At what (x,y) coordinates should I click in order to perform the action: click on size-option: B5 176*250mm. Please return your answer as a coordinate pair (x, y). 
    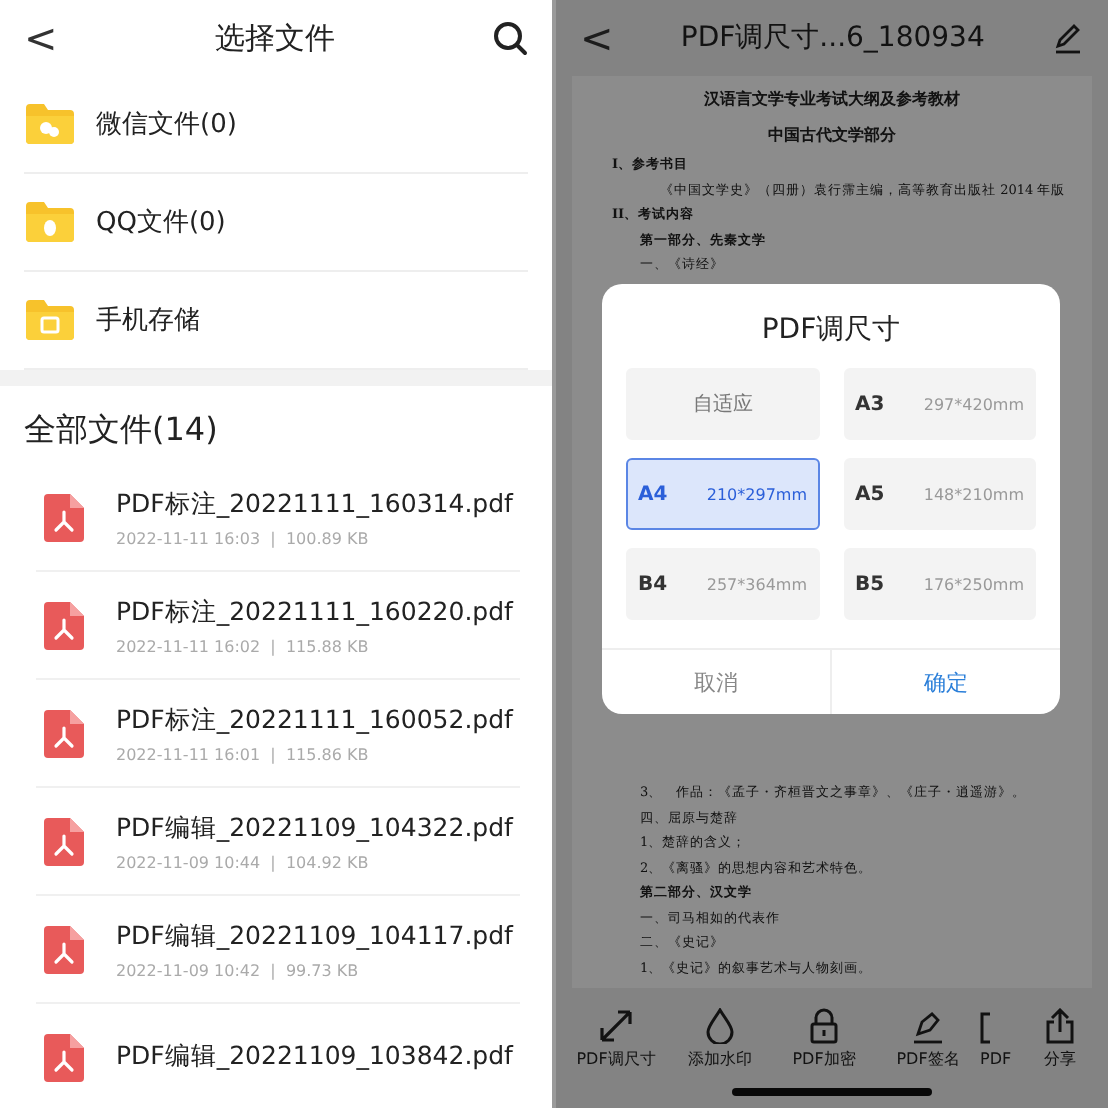
    Looking at the image, I should click on (939, 584).